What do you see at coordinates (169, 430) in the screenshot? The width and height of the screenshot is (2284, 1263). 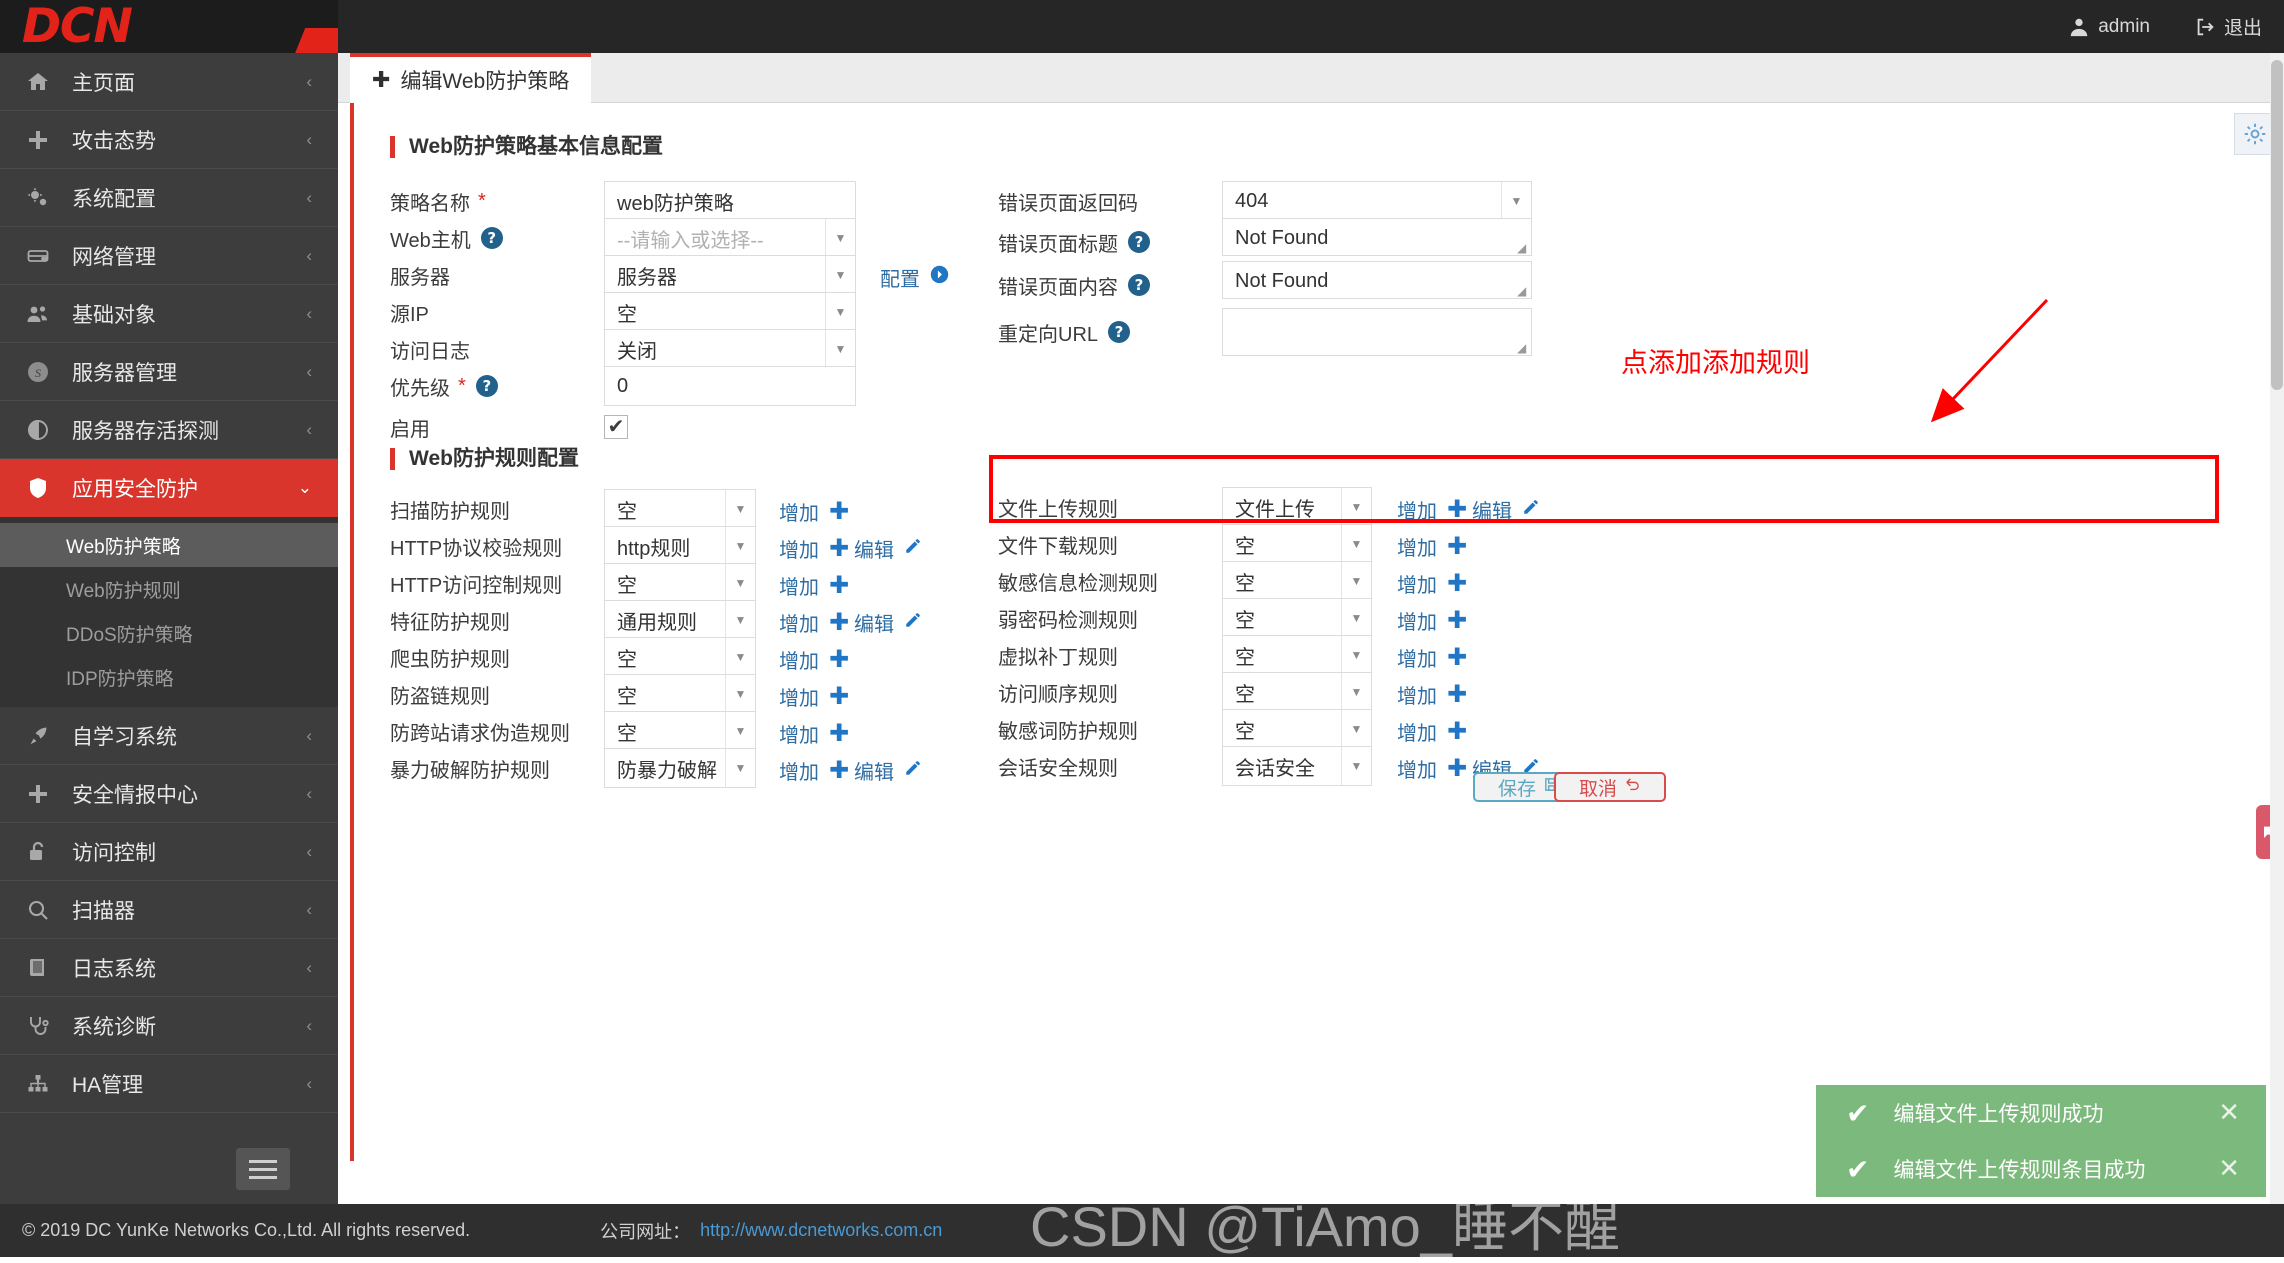 I see `sidebar-item-7: 服务器存活探测 ‹` at bounding box center [169, 430].